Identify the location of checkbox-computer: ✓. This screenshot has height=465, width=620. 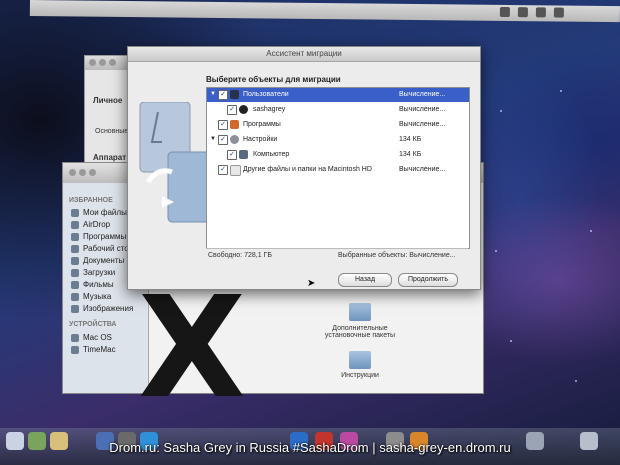
(232, 155).